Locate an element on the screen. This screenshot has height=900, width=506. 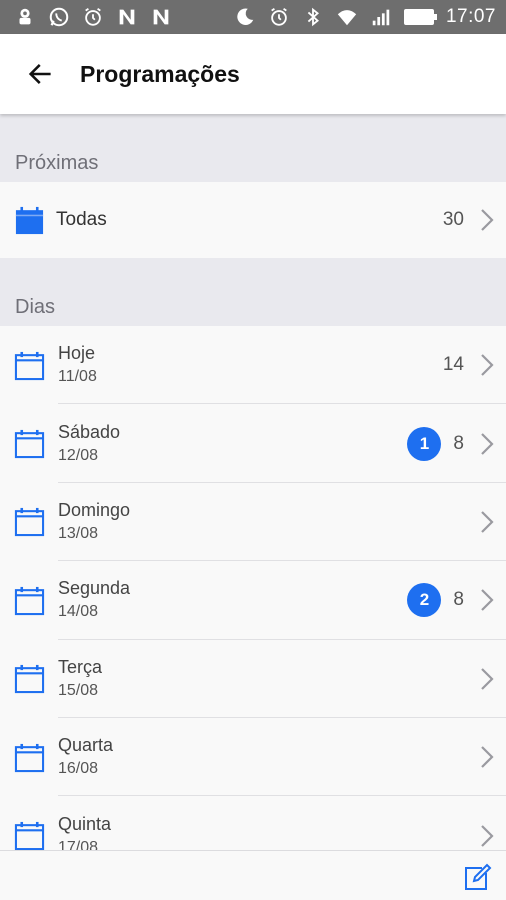
page-title: Programações is located at coordinates (160, 73).